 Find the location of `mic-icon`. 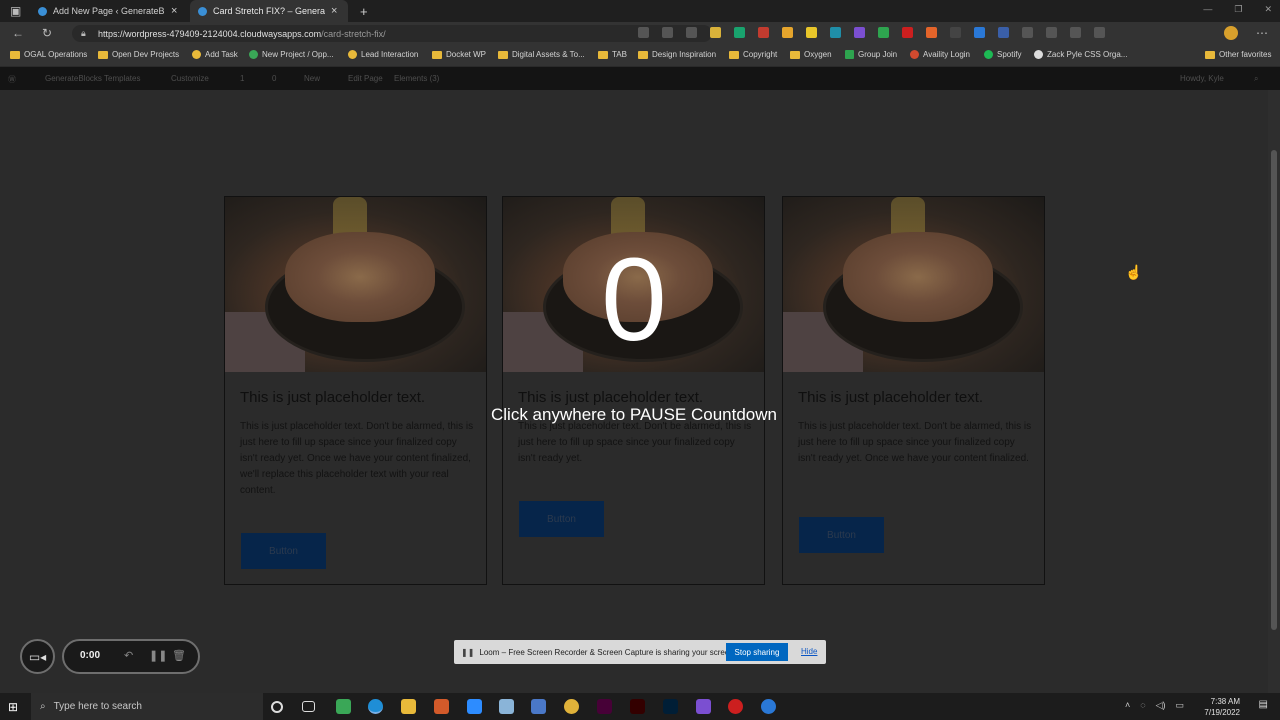

mic-icon is located at coordinates (643, 32).